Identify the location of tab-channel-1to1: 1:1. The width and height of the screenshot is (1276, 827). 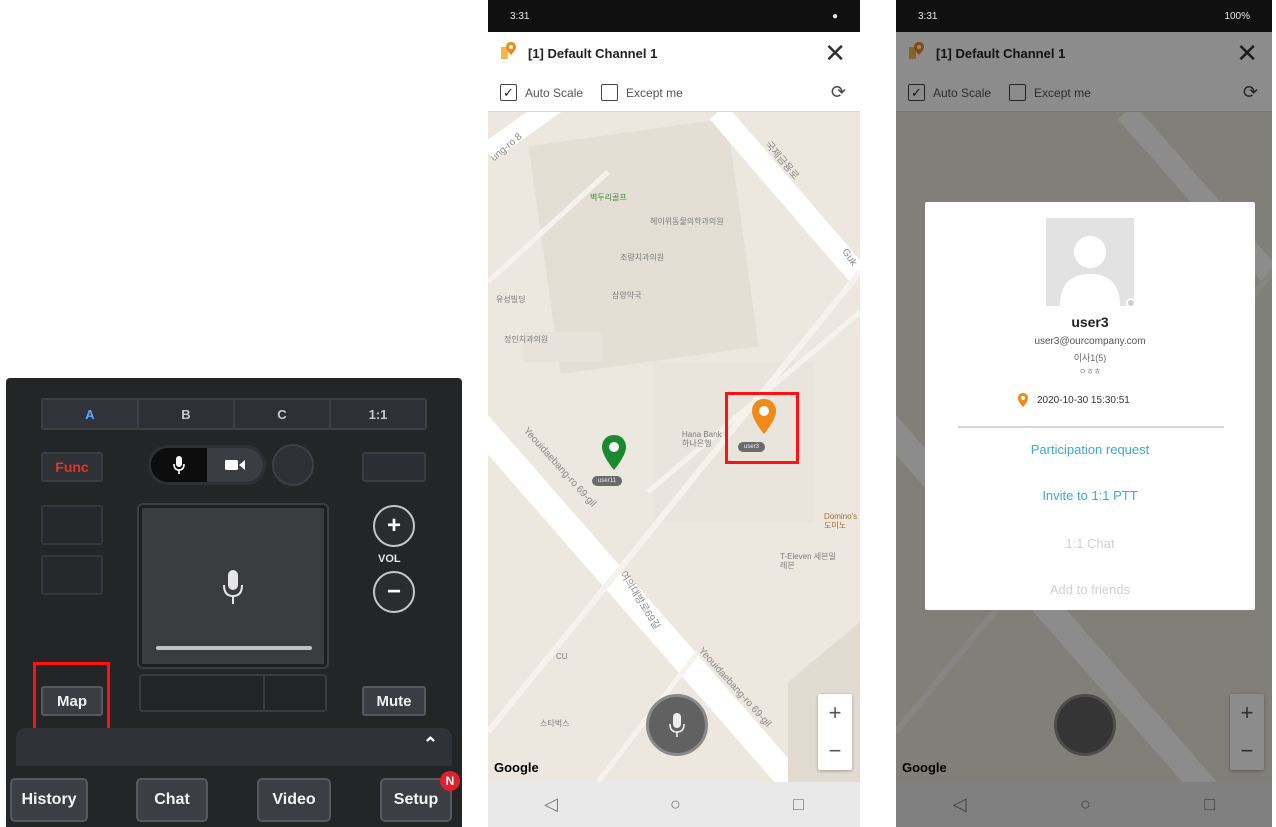
(378, 414).